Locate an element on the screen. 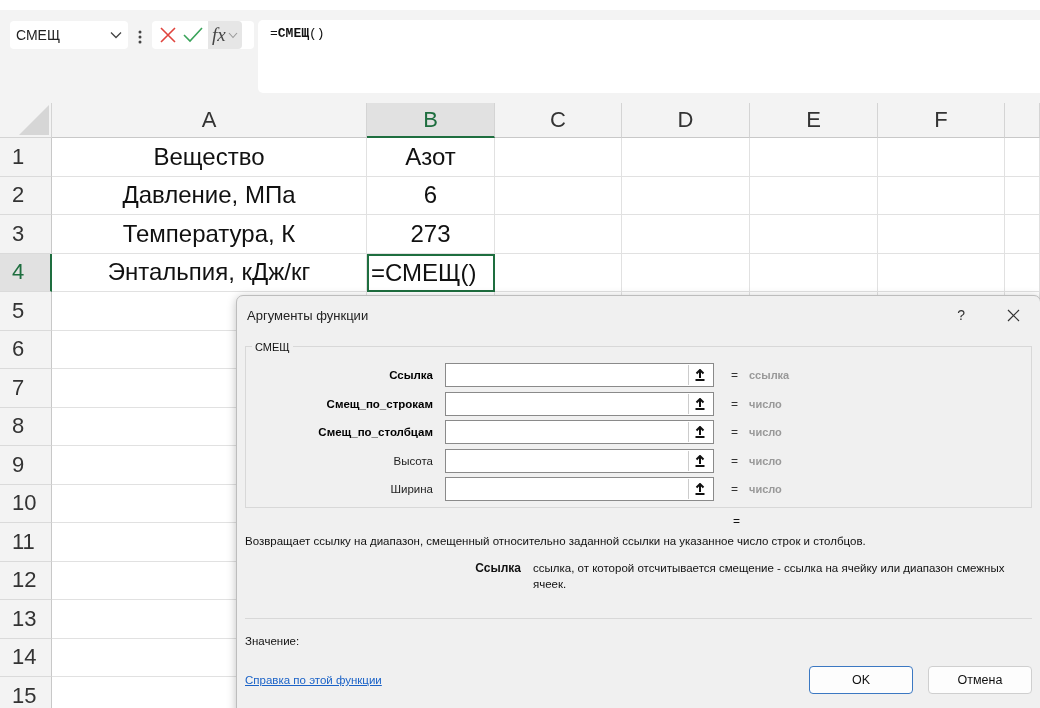 The height and width of the screenshot is (708, 1040). row-header: 14 is located at coordinates (26, 657).